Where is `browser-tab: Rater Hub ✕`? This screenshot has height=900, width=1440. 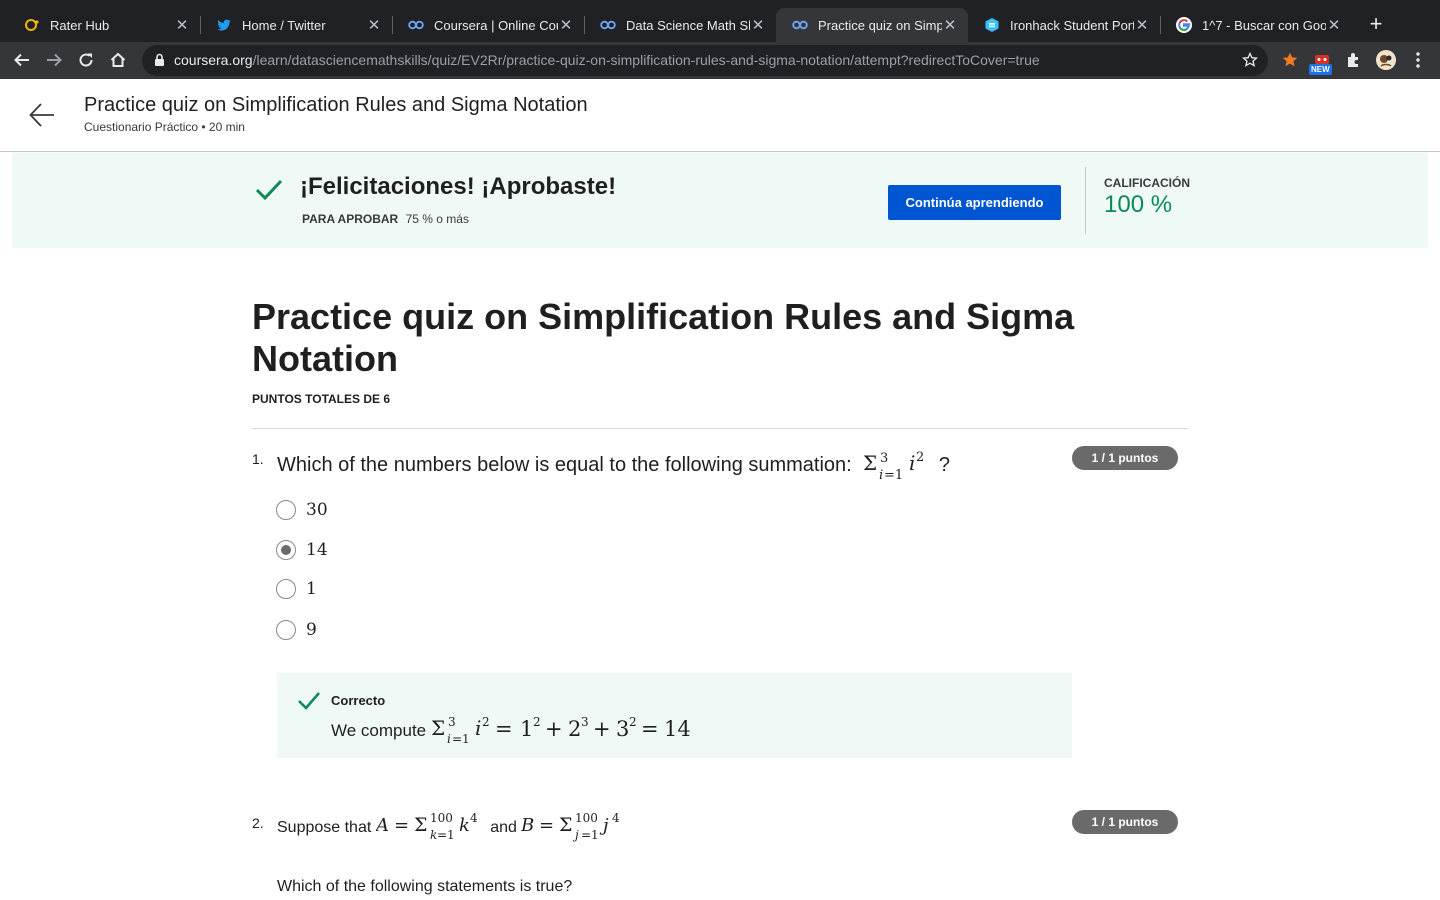
browser-tab: Rater Hub ✕ is located at coordinates (104, 25).